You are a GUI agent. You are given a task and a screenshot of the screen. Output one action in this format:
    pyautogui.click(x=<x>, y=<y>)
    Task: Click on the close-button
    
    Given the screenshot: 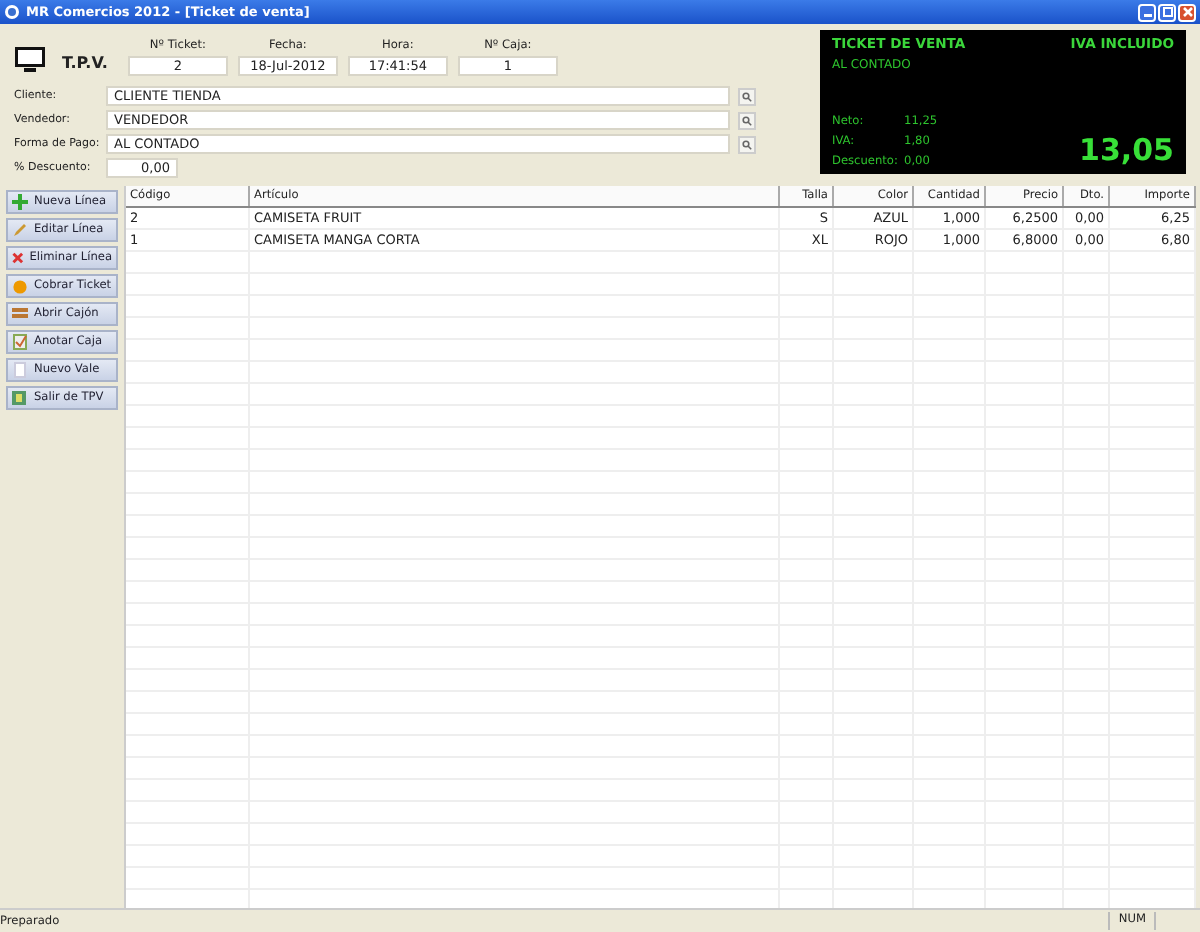 What is the action you would take?
    pyautogui.click(x=1187, y=12)
    